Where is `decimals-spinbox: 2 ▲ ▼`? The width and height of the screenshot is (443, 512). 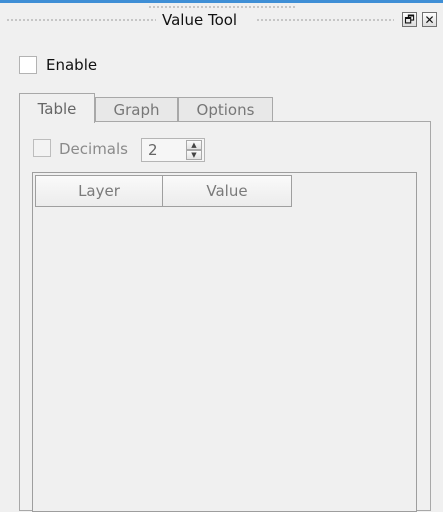 decimals-spinbox: 2 ▲ ▼ is located at coordinates (173, 150).